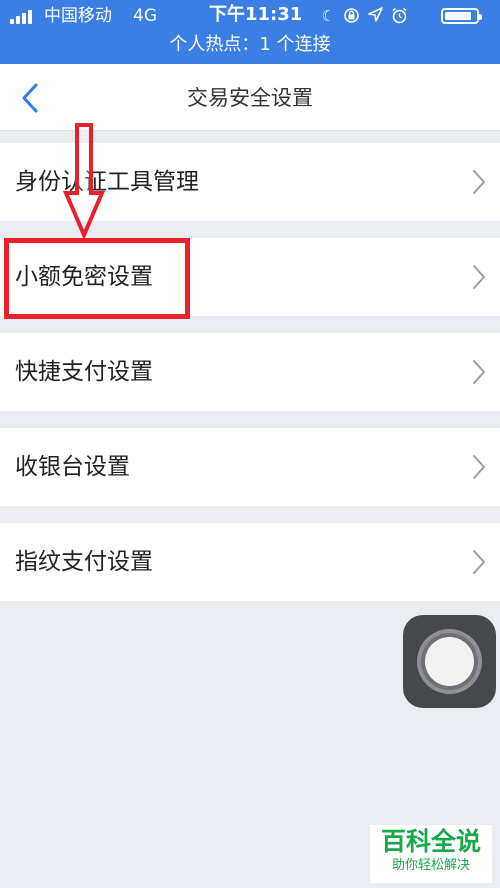 The width and height of the screenshot is (500, 888). What do you see at coordinates (458, 16) in the screenshot?
I see `battery-fill` at bounding box center [458, 16].